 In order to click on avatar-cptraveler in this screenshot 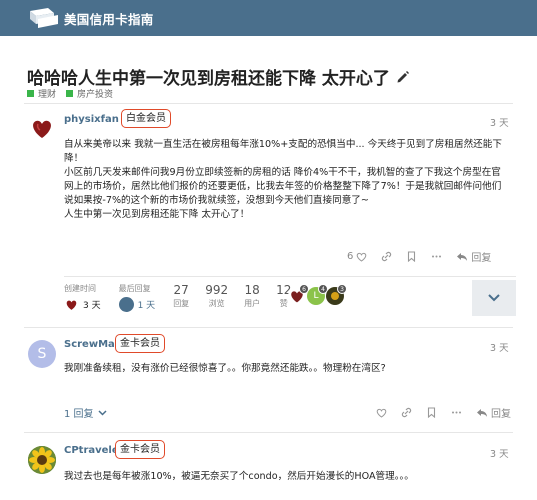, I will do `click(42, 460)`.